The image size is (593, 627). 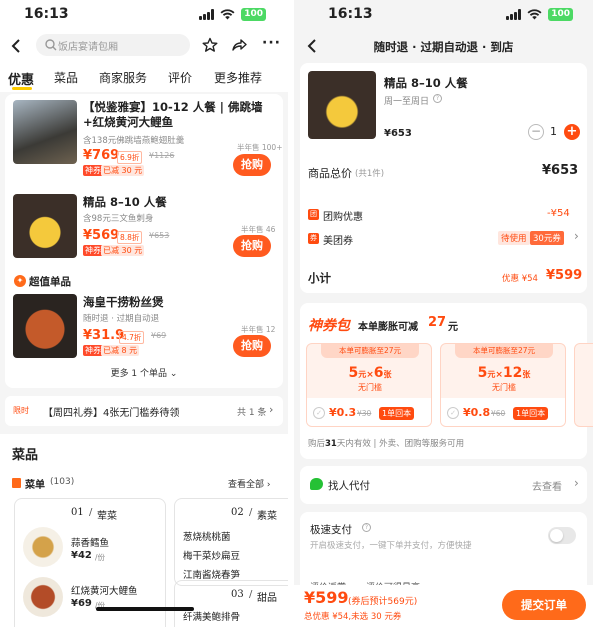 I want to click on pack-subtitle: 本单膨胀可减, so click(x=388, y=327).